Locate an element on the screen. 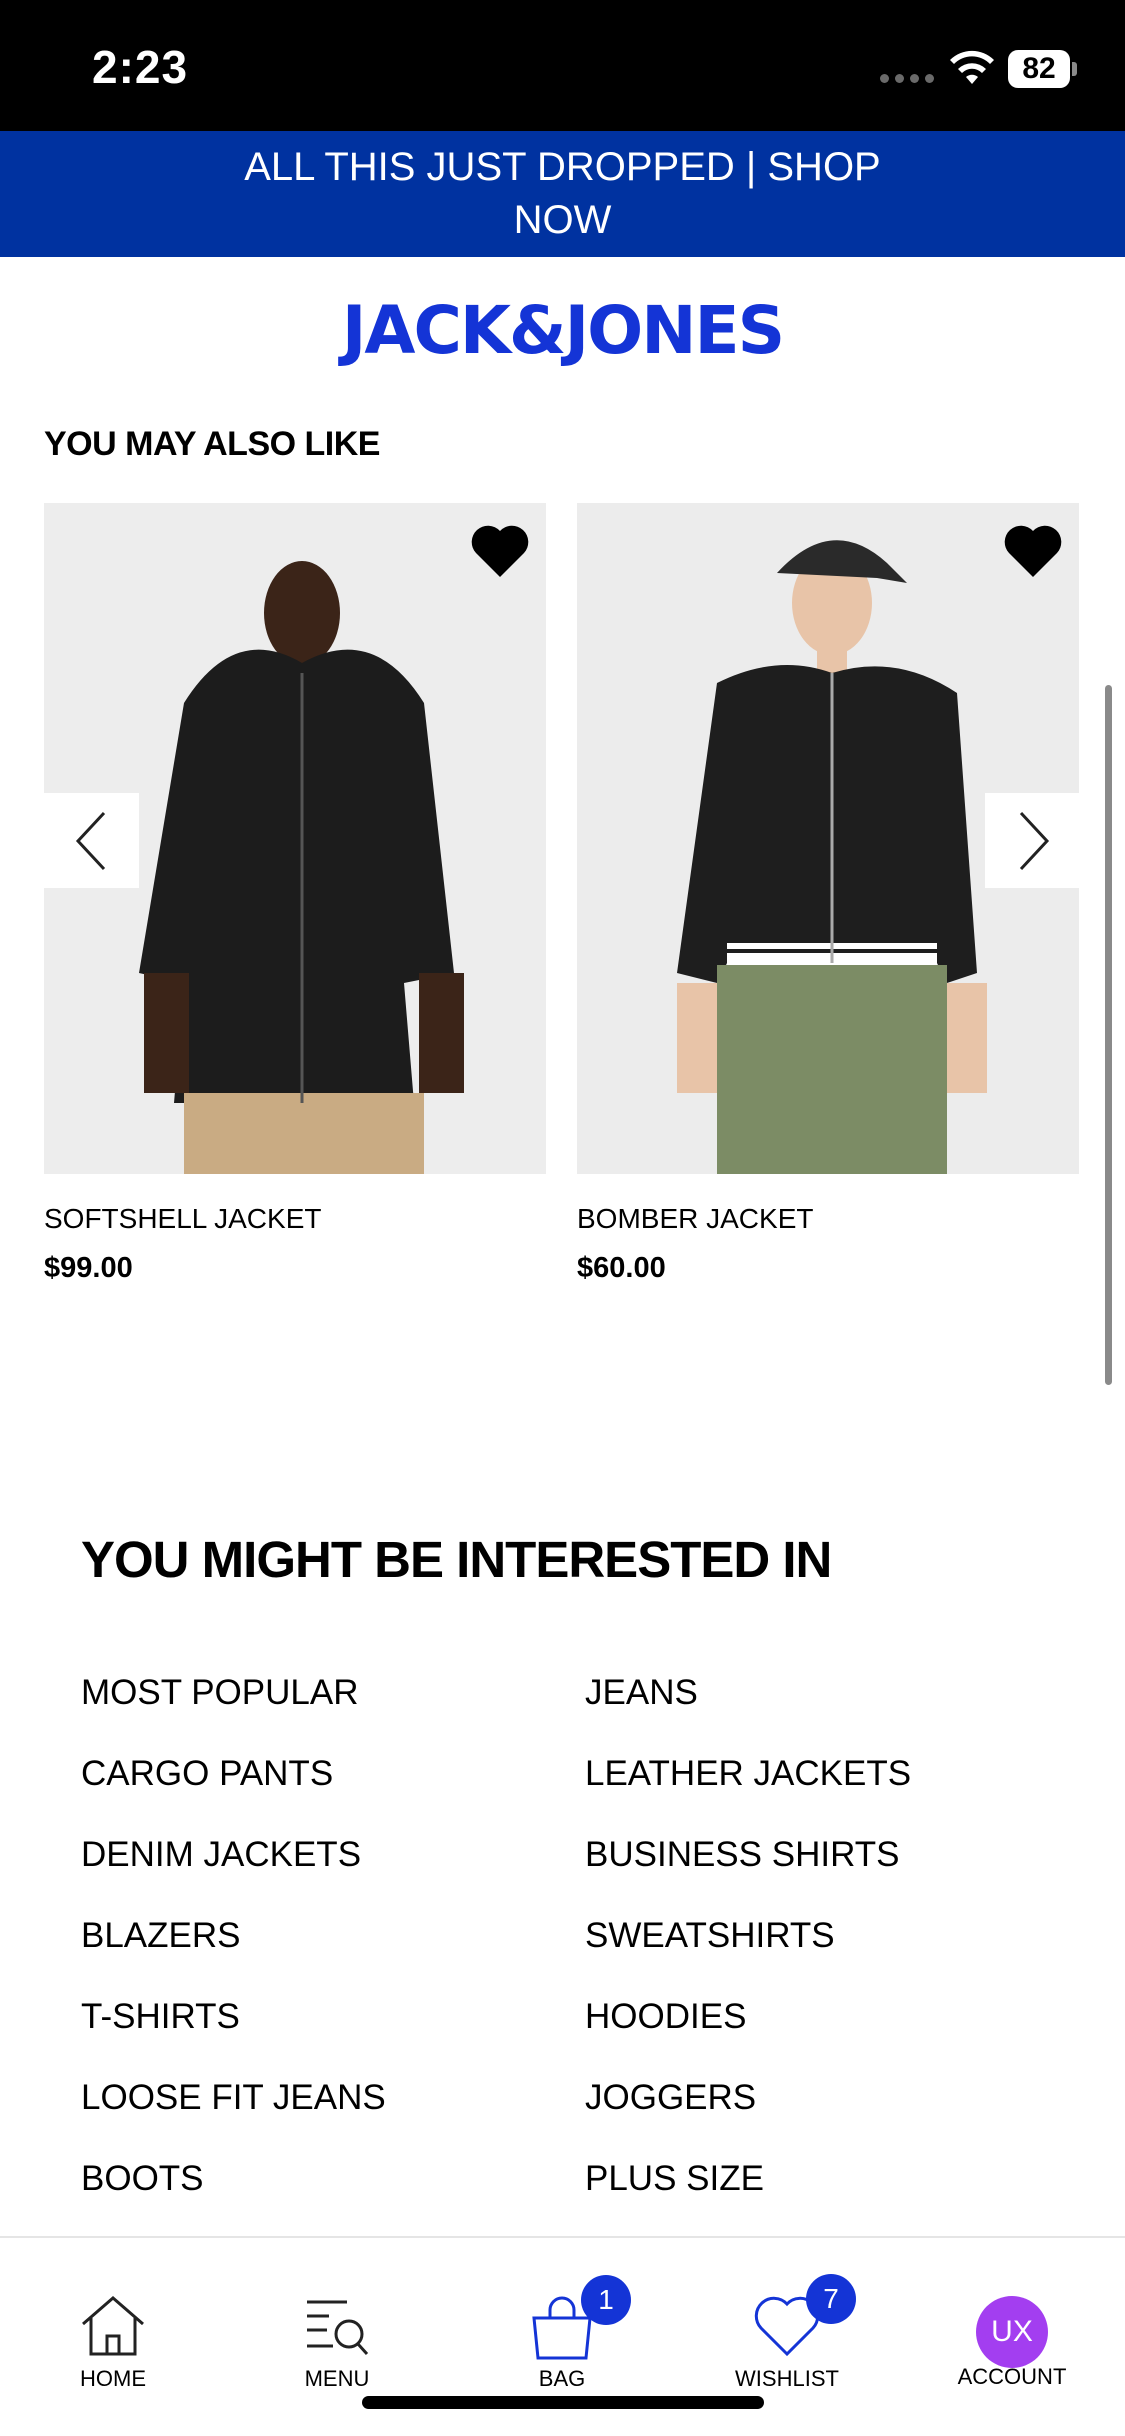 The width and height of the screenshot is (1125, 2436). nav-bag-label: BAG is located at coordinates (562, 2378).